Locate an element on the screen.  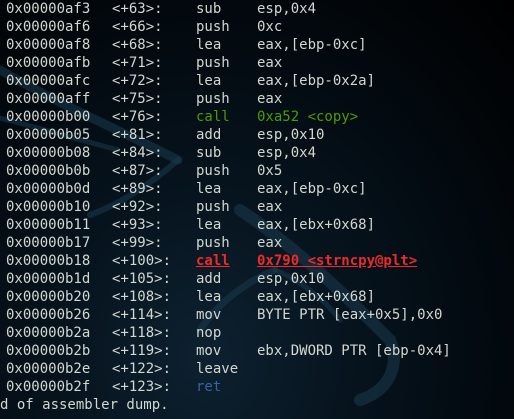
instruction-address: 0x00000b0b is located at coordinates (48, 171).